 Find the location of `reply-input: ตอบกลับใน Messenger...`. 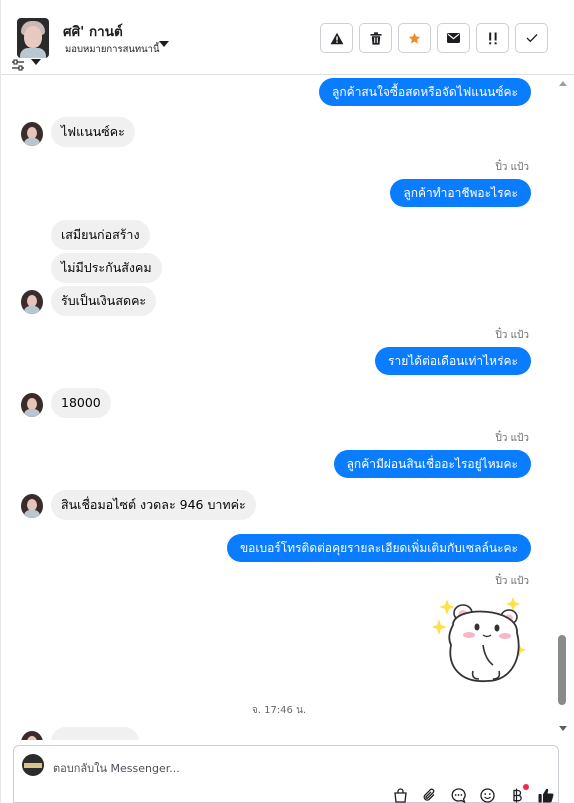

reply-input: ตอบกลับใน Messenger... is located at coordinates (116, 768).